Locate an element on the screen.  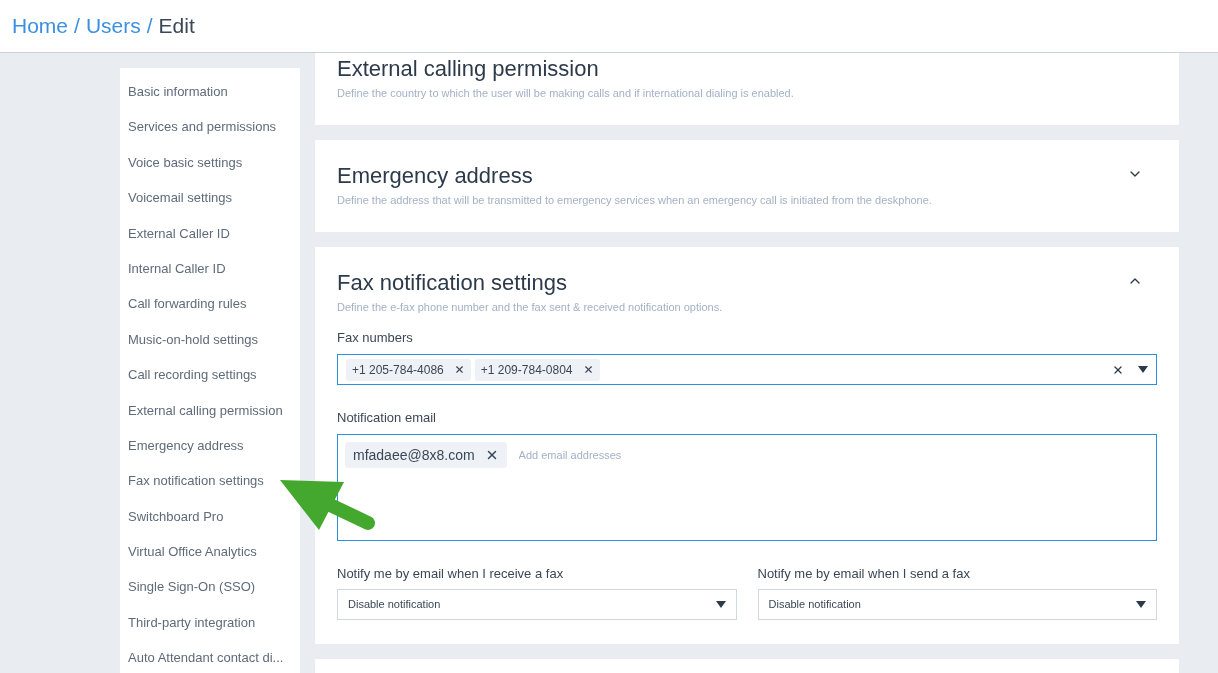
sidebar-item: Single Sign-On (SSO) is located at coordinates (210, 587).